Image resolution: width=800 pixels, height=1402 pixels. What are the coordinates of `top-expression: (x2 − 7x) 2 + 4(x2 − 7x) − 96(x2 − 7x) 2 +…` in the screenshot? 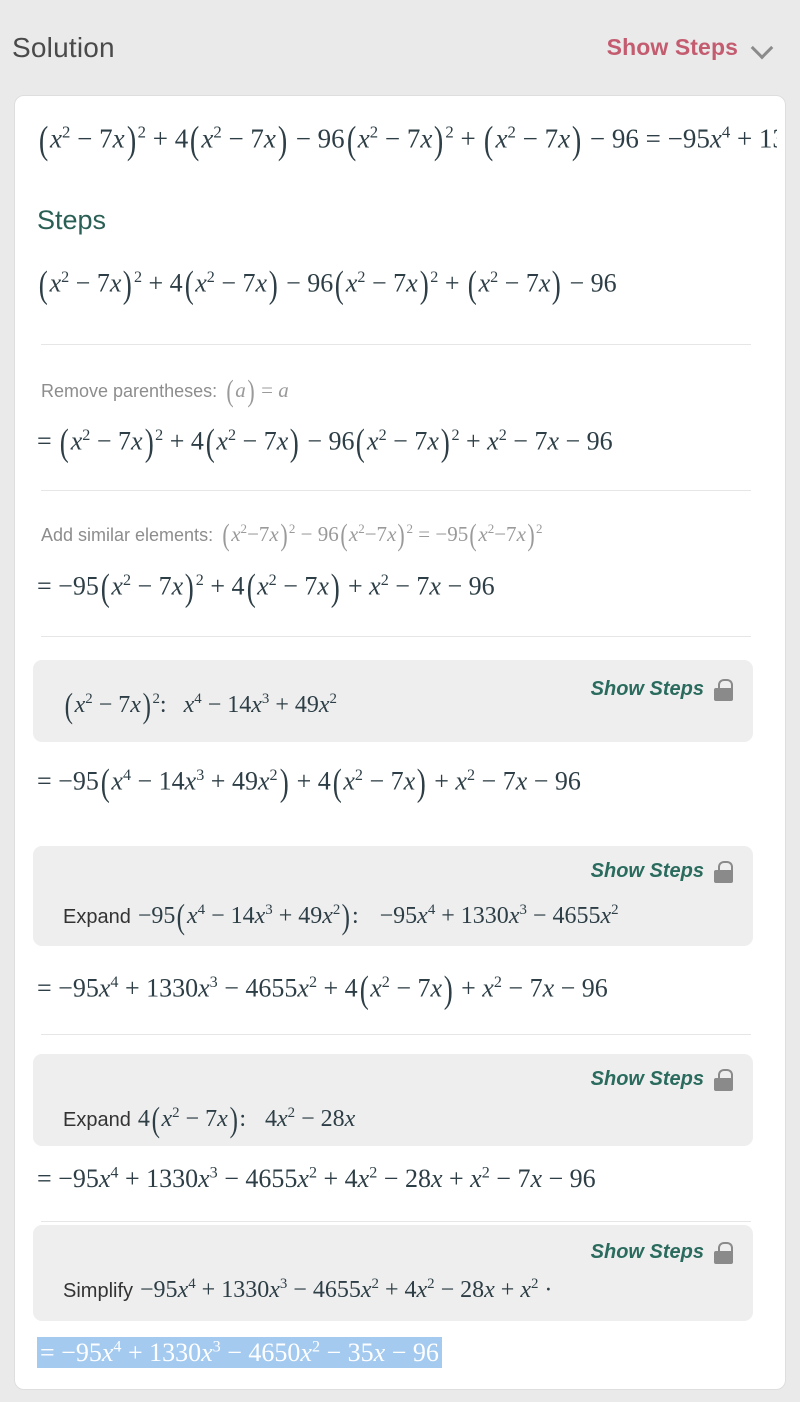 It's located at (407, 140).